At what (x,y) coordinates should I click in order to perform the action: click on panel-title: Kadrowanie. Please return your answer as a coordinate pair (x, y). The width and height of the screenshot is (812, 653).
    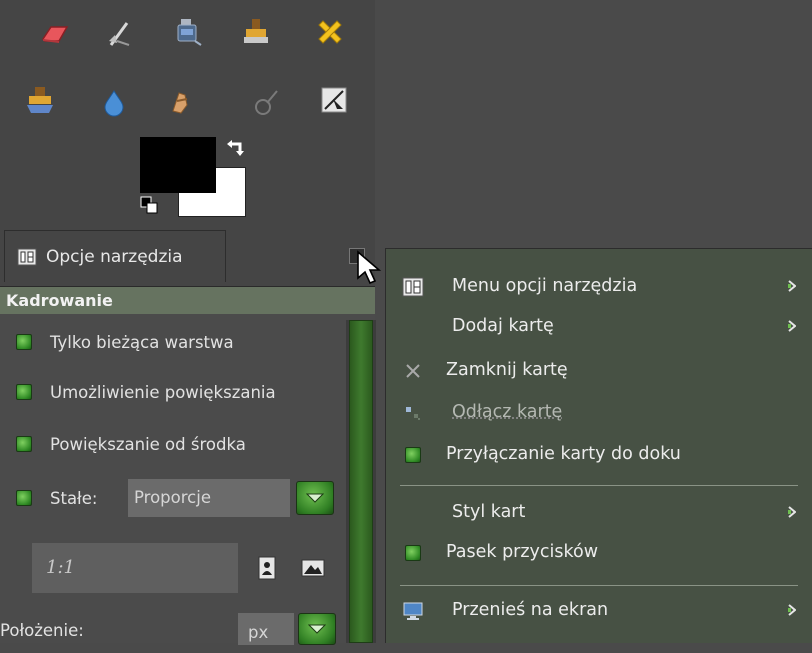
    Looking at the image, I should click on (187, 300).